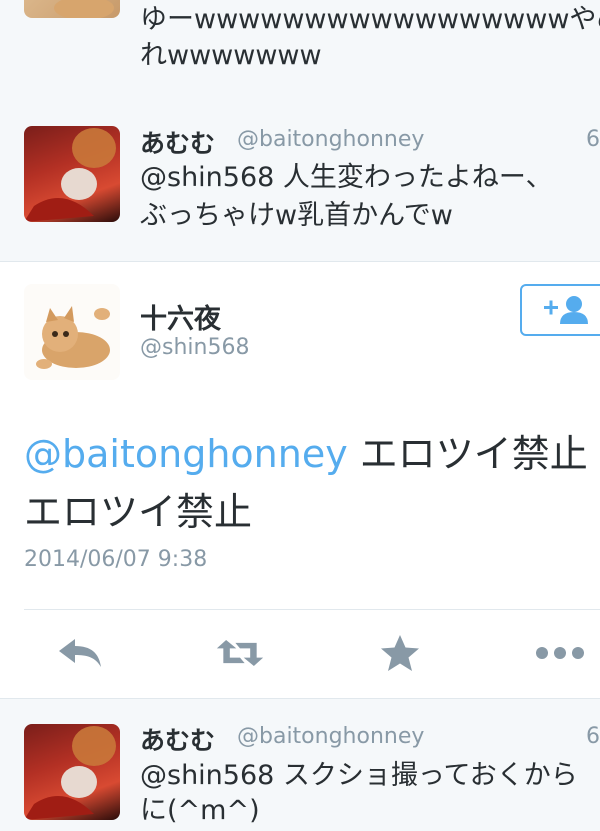  What do you see at coordinates (566, 310) in the screenshot?
I see `add-user-icon` at bounding box center [566, 310].